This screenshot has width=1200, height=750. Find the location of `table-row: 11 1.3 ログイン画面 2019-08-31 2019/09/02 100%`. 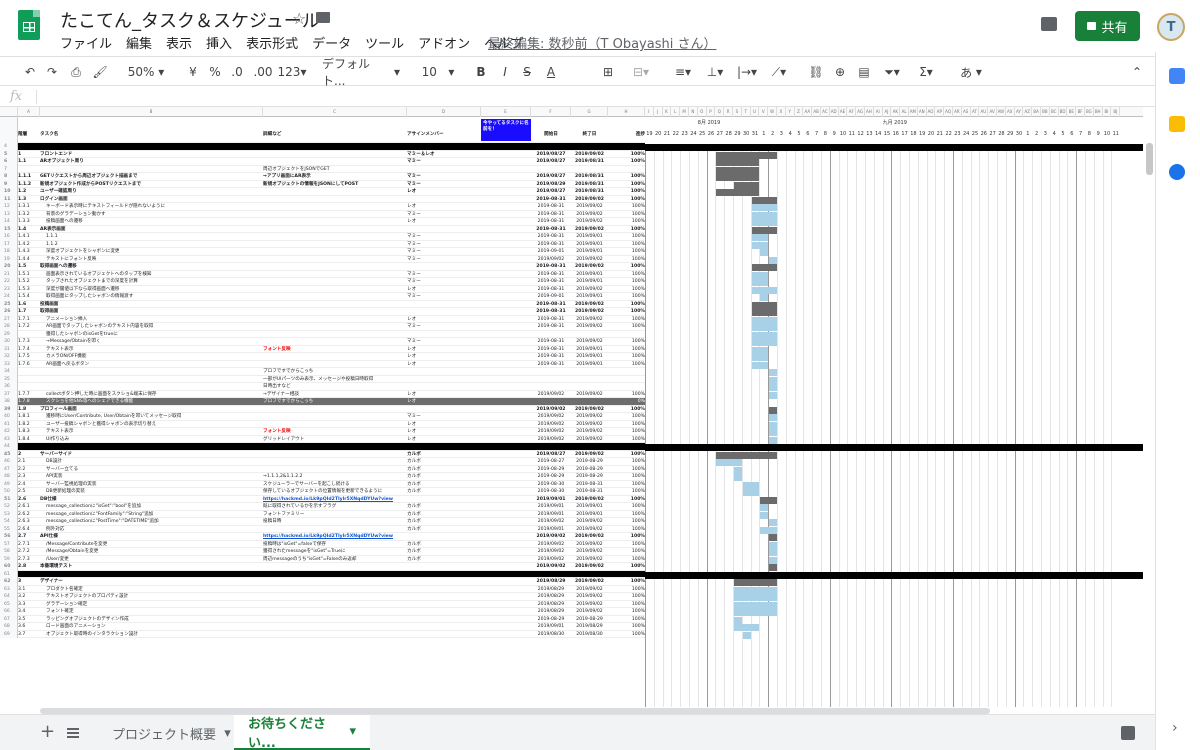

table-row: 11 1.3 ログイン画面 2019-08-31 2019/09/02 100% is located at coordinates (322, 199).